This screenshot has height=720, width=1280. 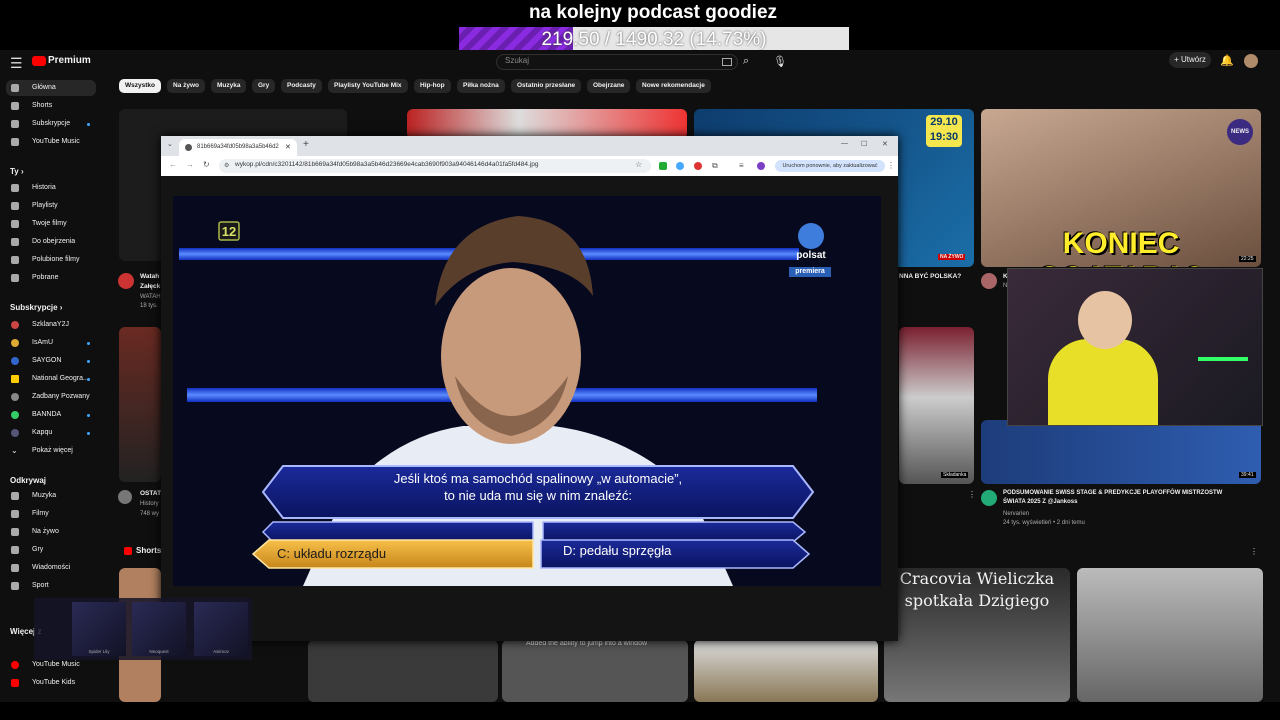 I want to click on video-meta: 18 tys., so click(x=149, y=306).